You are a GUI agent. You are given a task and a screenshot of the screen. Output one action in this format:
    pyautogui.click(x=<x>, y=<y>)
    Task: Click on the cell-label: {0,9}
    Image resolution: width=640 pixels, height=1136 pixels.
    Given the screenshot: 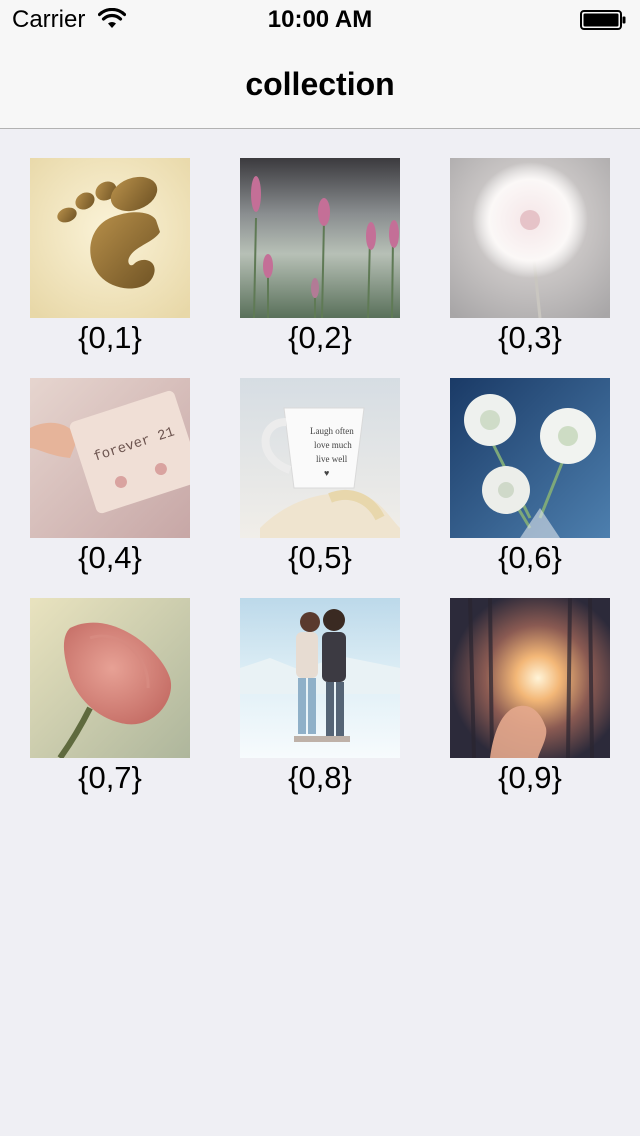 What is the action you would take?
    pyautogui.click(x=530, y=777)
    